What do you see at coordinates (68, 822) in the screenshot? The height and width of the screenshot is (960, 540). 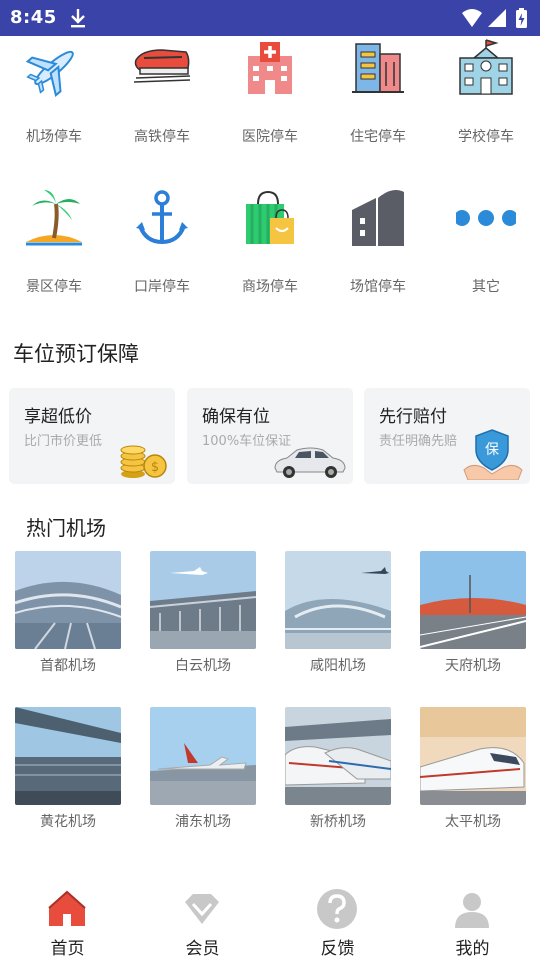 I see `airport-name: 黄花机场` at bounding box center [68, 822].